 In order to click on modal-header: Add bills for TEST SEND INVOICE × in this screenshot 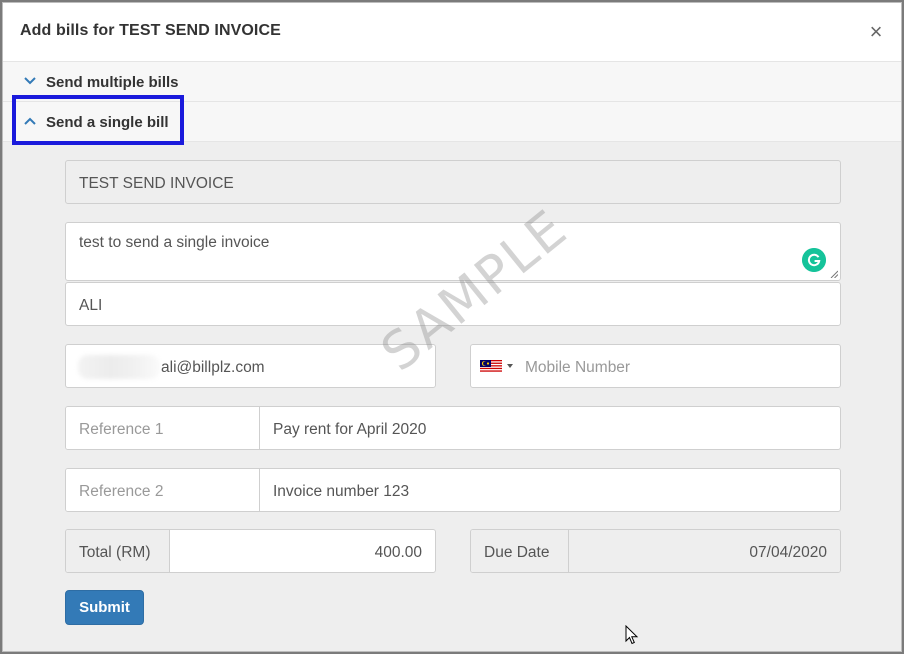, I will do `click(452, 32)`.